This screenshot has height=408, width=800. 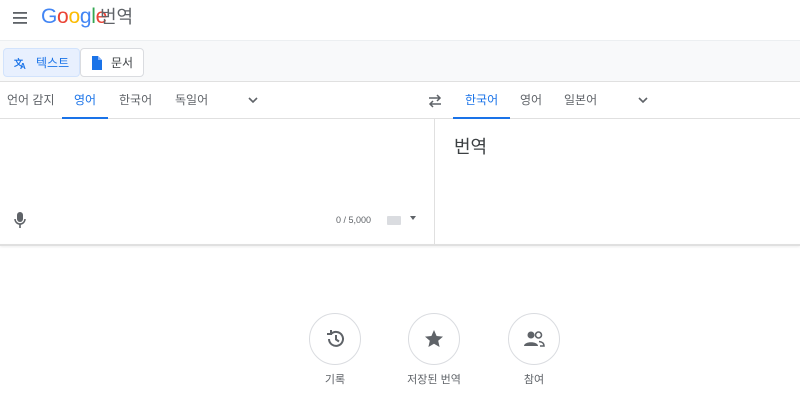 I want to click on source-lang-detect: 언어 감지, so click(x=33, y=100).